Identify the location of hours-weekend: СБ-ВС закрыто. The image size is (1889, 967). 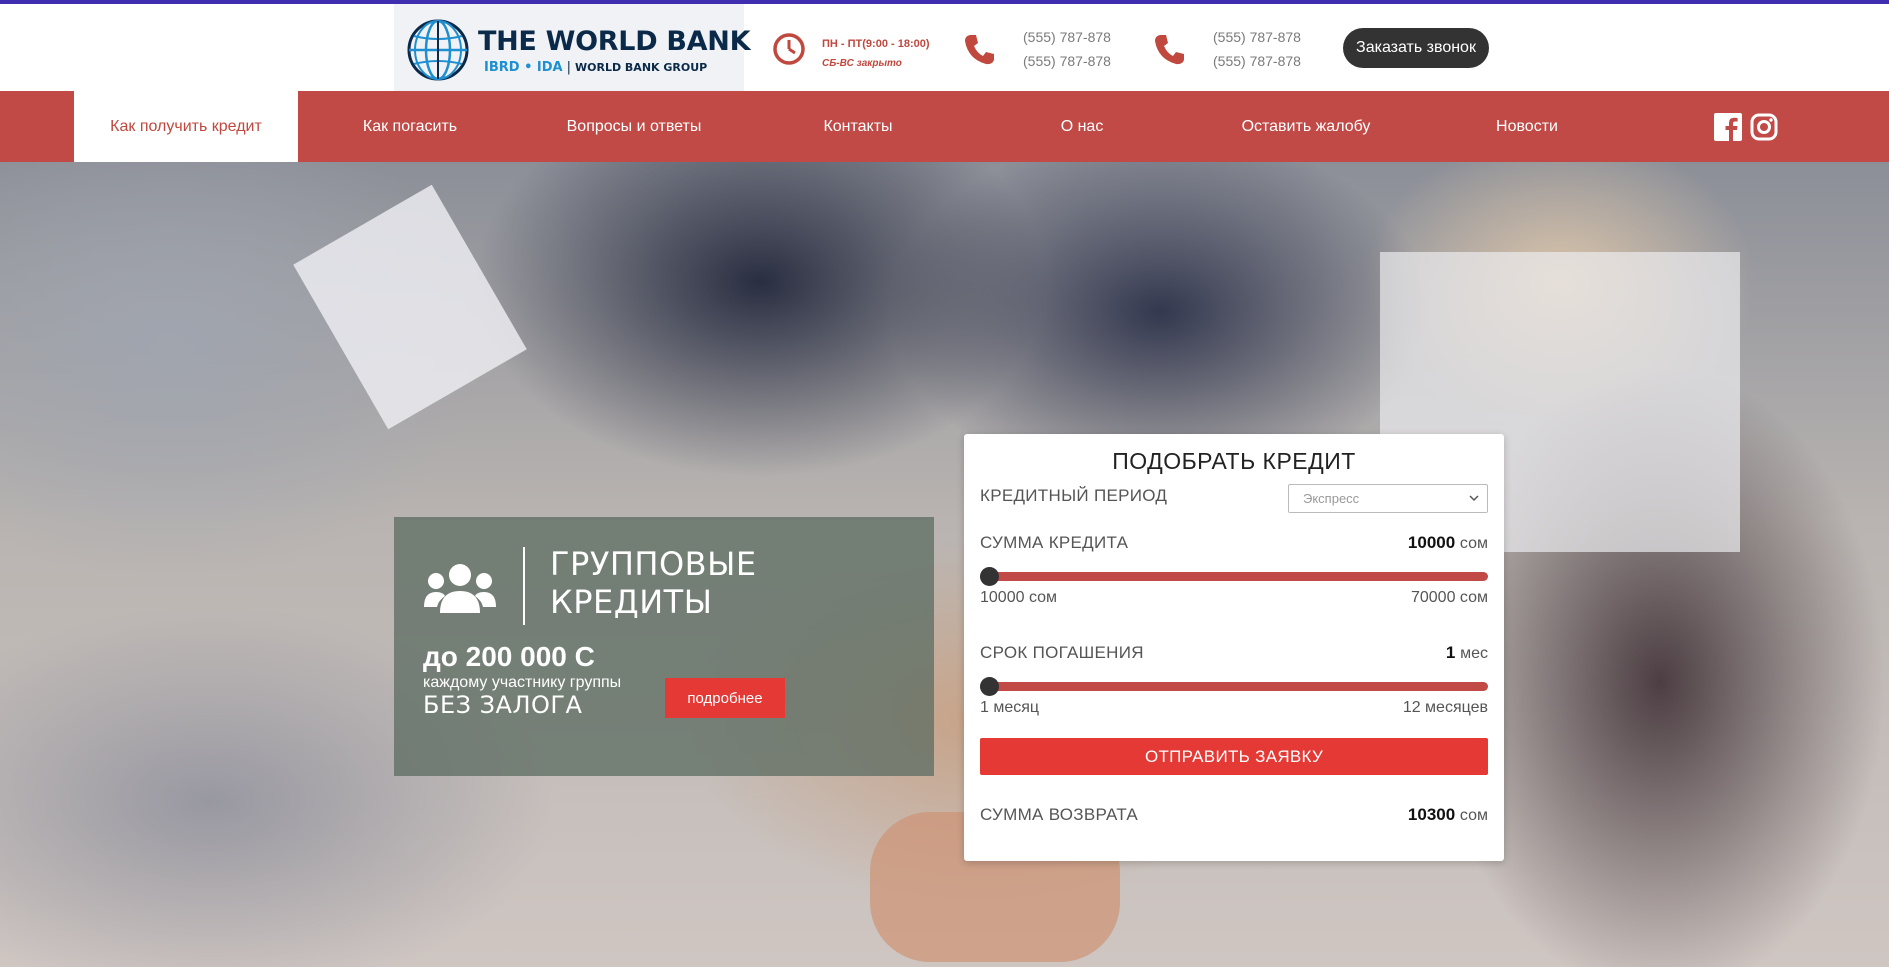
(862, 63).